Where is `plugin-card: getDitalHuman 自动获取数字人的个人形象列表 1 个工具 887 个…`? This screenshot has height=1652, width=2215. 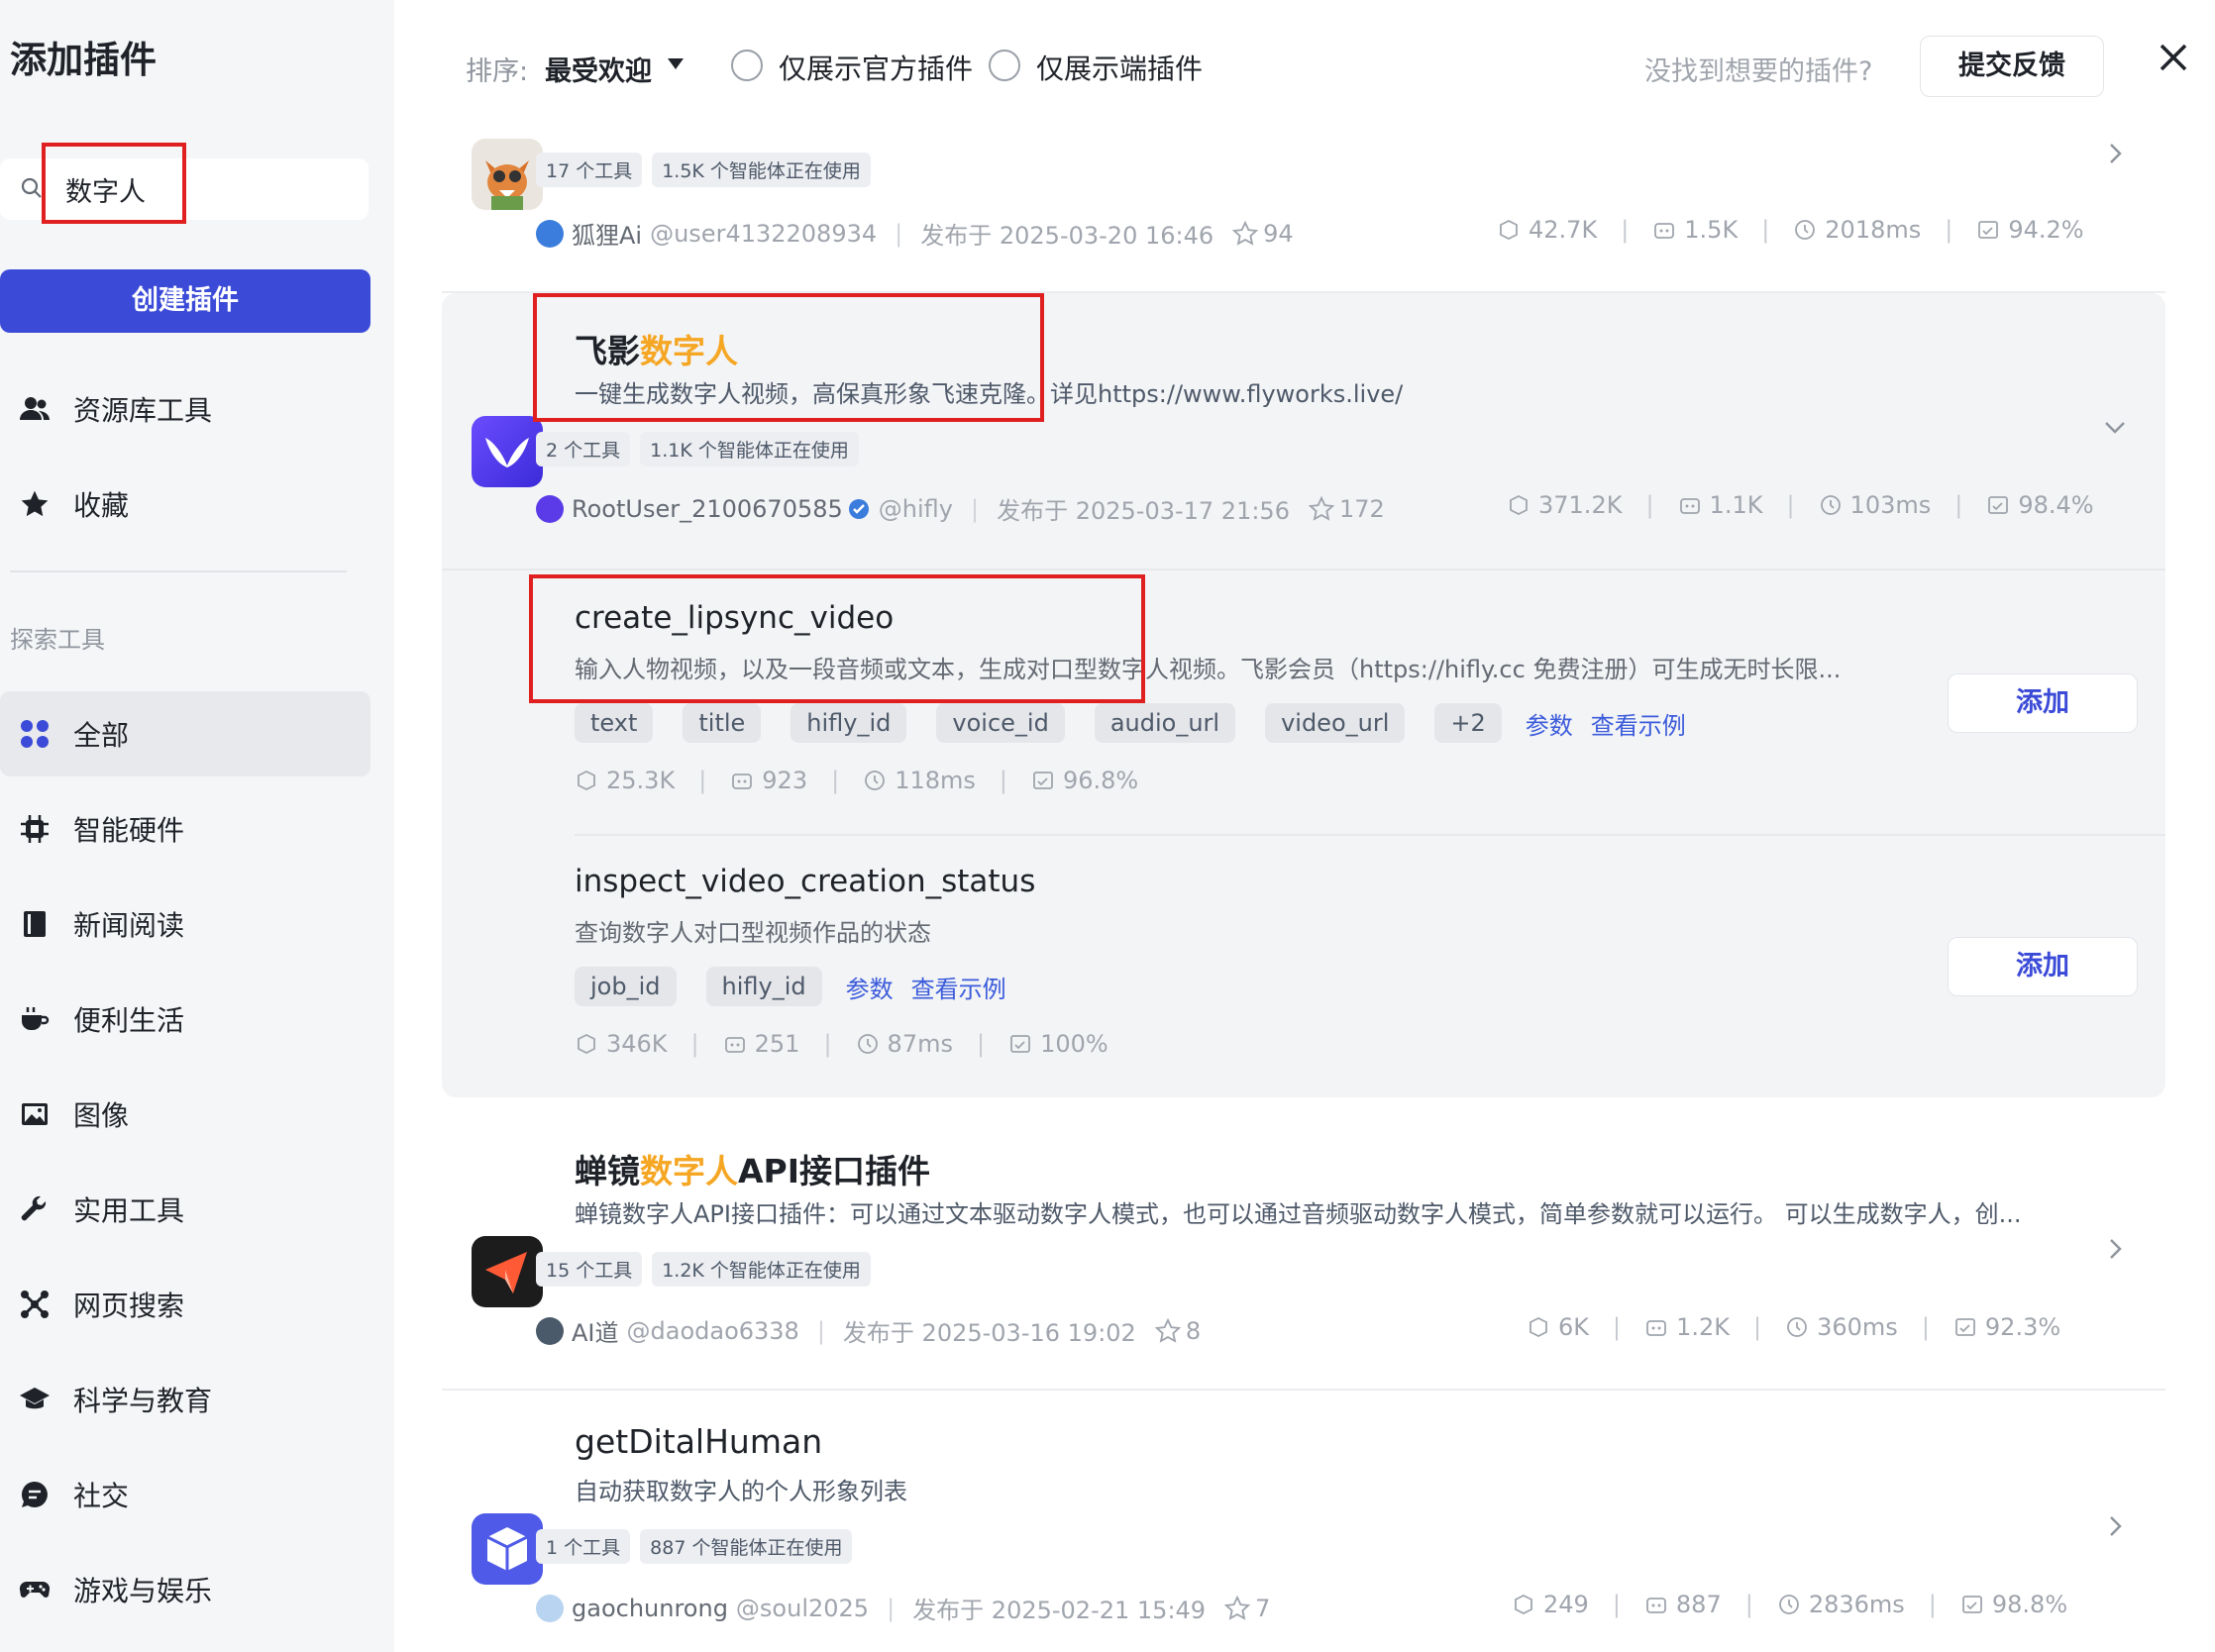
plugin-card: getDitalHuman 自动获取数字人的个人形象列表 1 个工具 887 个… is located at coordinates (1303, 1527).